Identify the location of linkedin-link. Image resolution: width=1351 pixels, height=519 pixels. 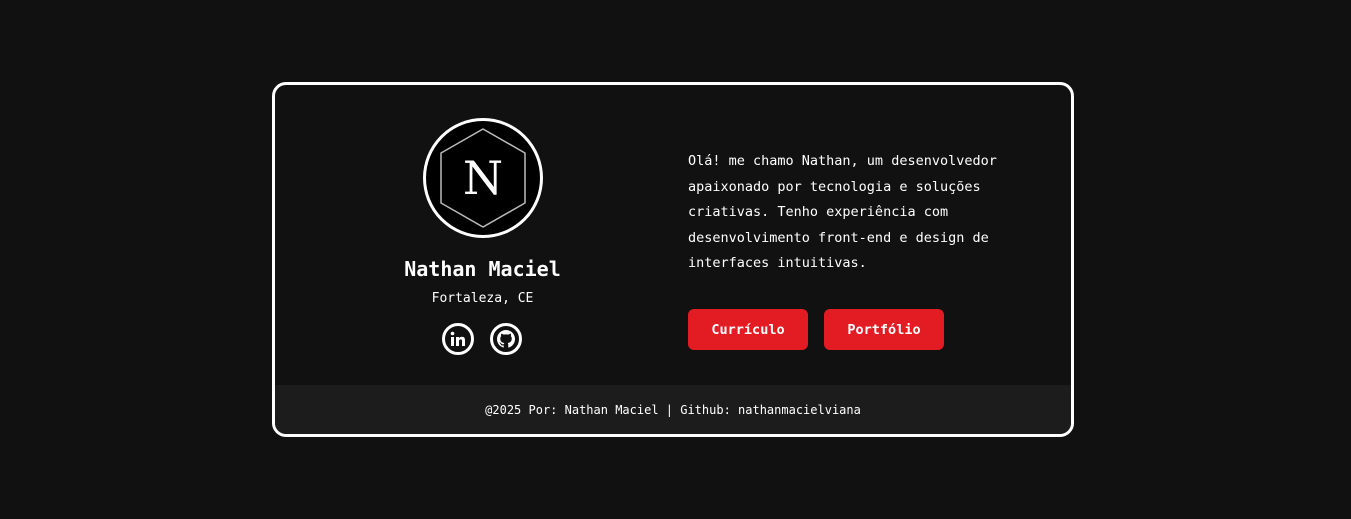
(458, 339).